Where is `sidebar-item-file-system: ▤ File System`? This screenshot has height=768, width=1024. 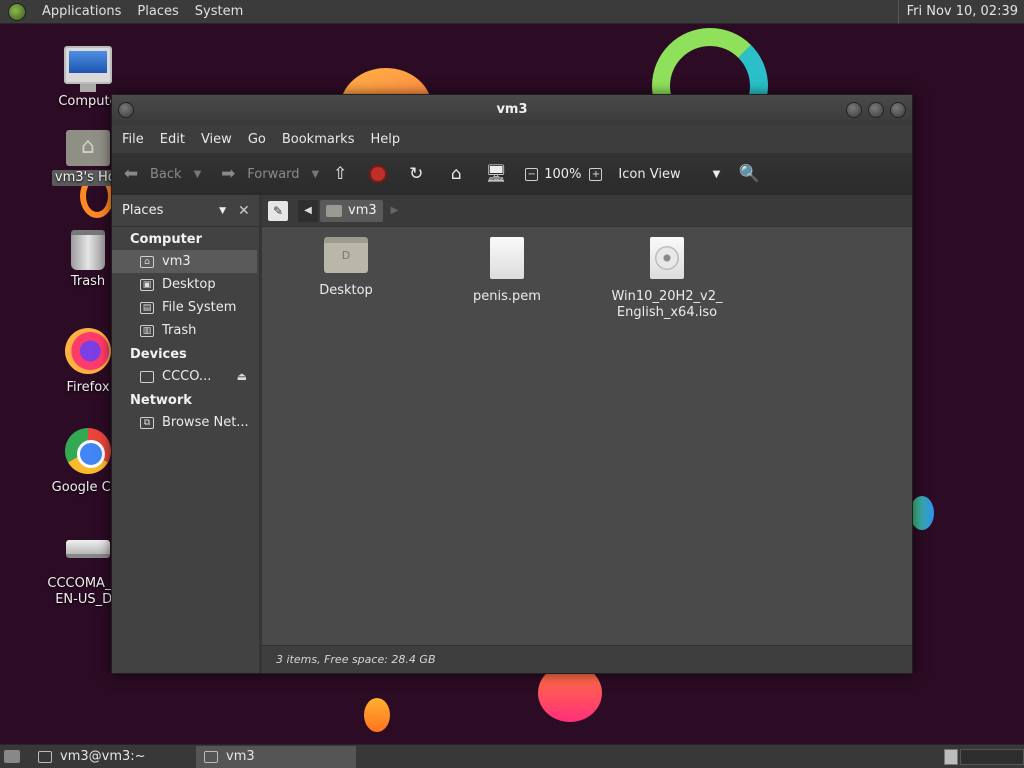 sidebar-item-file-system: ▤ File System is located at coordinates (185, 307).